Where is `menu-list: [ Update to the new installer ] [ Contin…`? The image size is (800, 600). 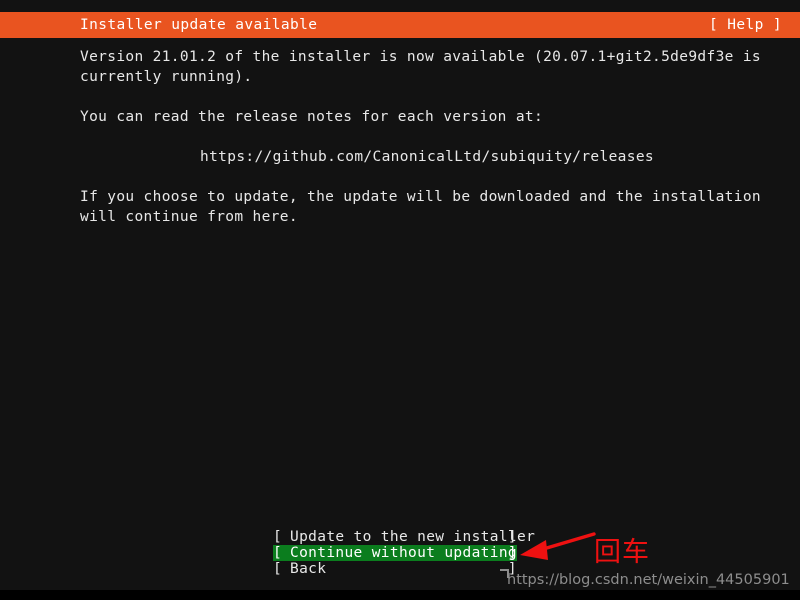 menu-list: [ Update to the new installer ] [ Contin… is located at coordinates (404, 553).